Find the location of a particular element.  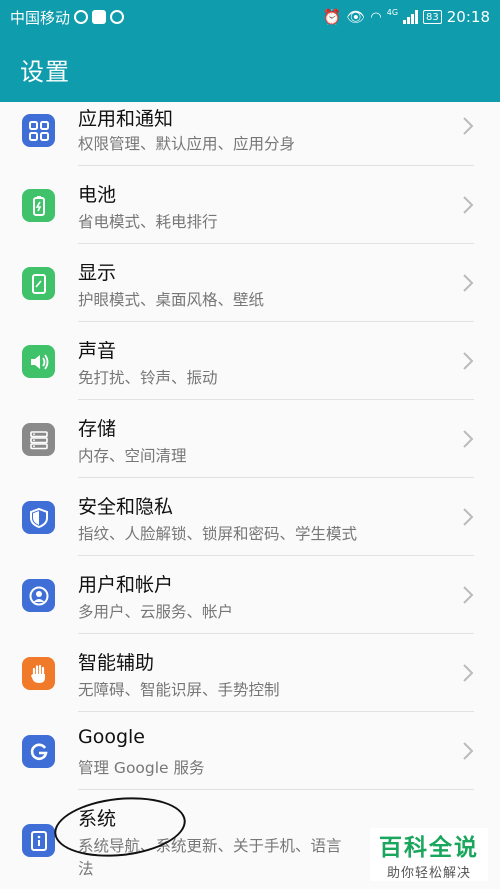

item-subtitle-line2: 法 is located at coordinates (86, 869).